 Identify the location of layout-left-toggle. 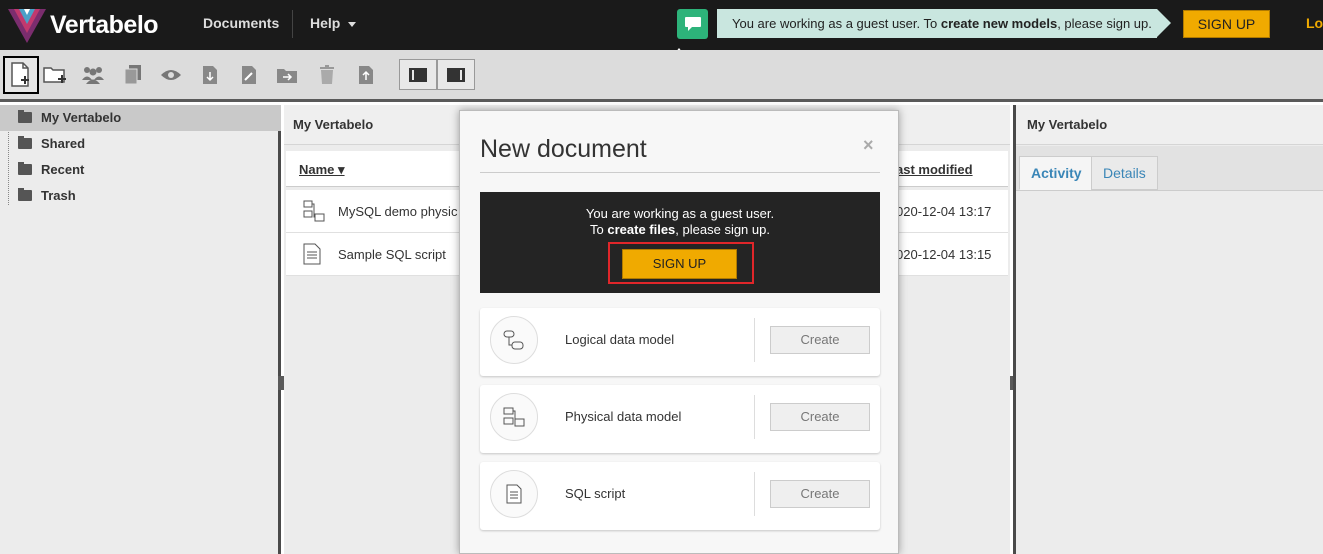
(418, 74).